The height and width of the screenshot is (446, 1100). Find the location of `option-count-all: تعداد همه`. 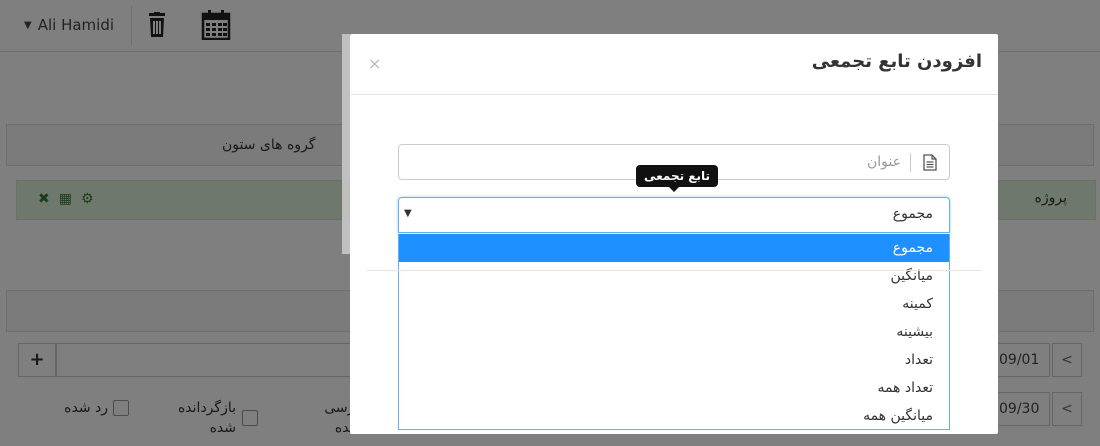

option-count-all: تعداد همه is located at coordinates (674, 388).